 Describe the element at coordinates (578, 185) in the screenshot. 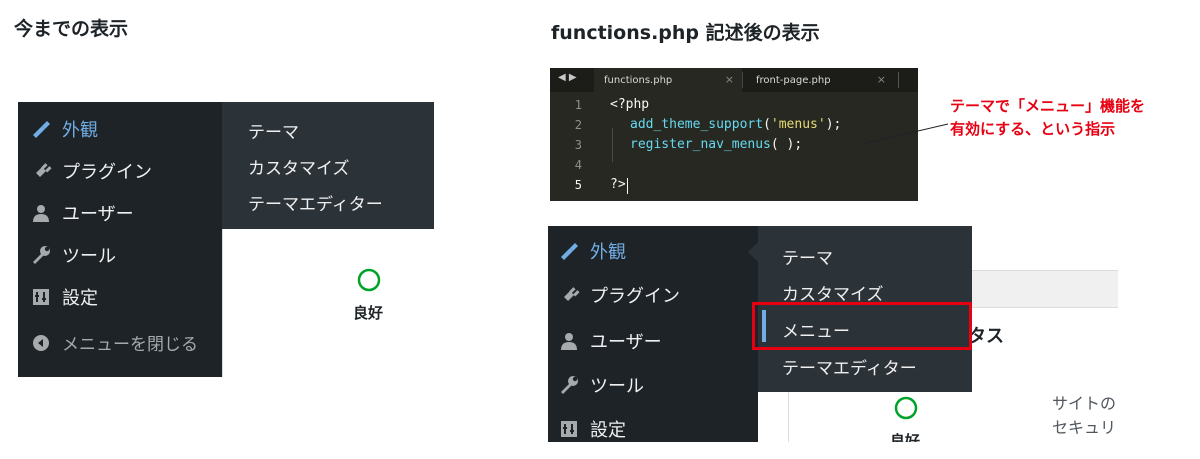

I see `line-number-current: 5` at that location.